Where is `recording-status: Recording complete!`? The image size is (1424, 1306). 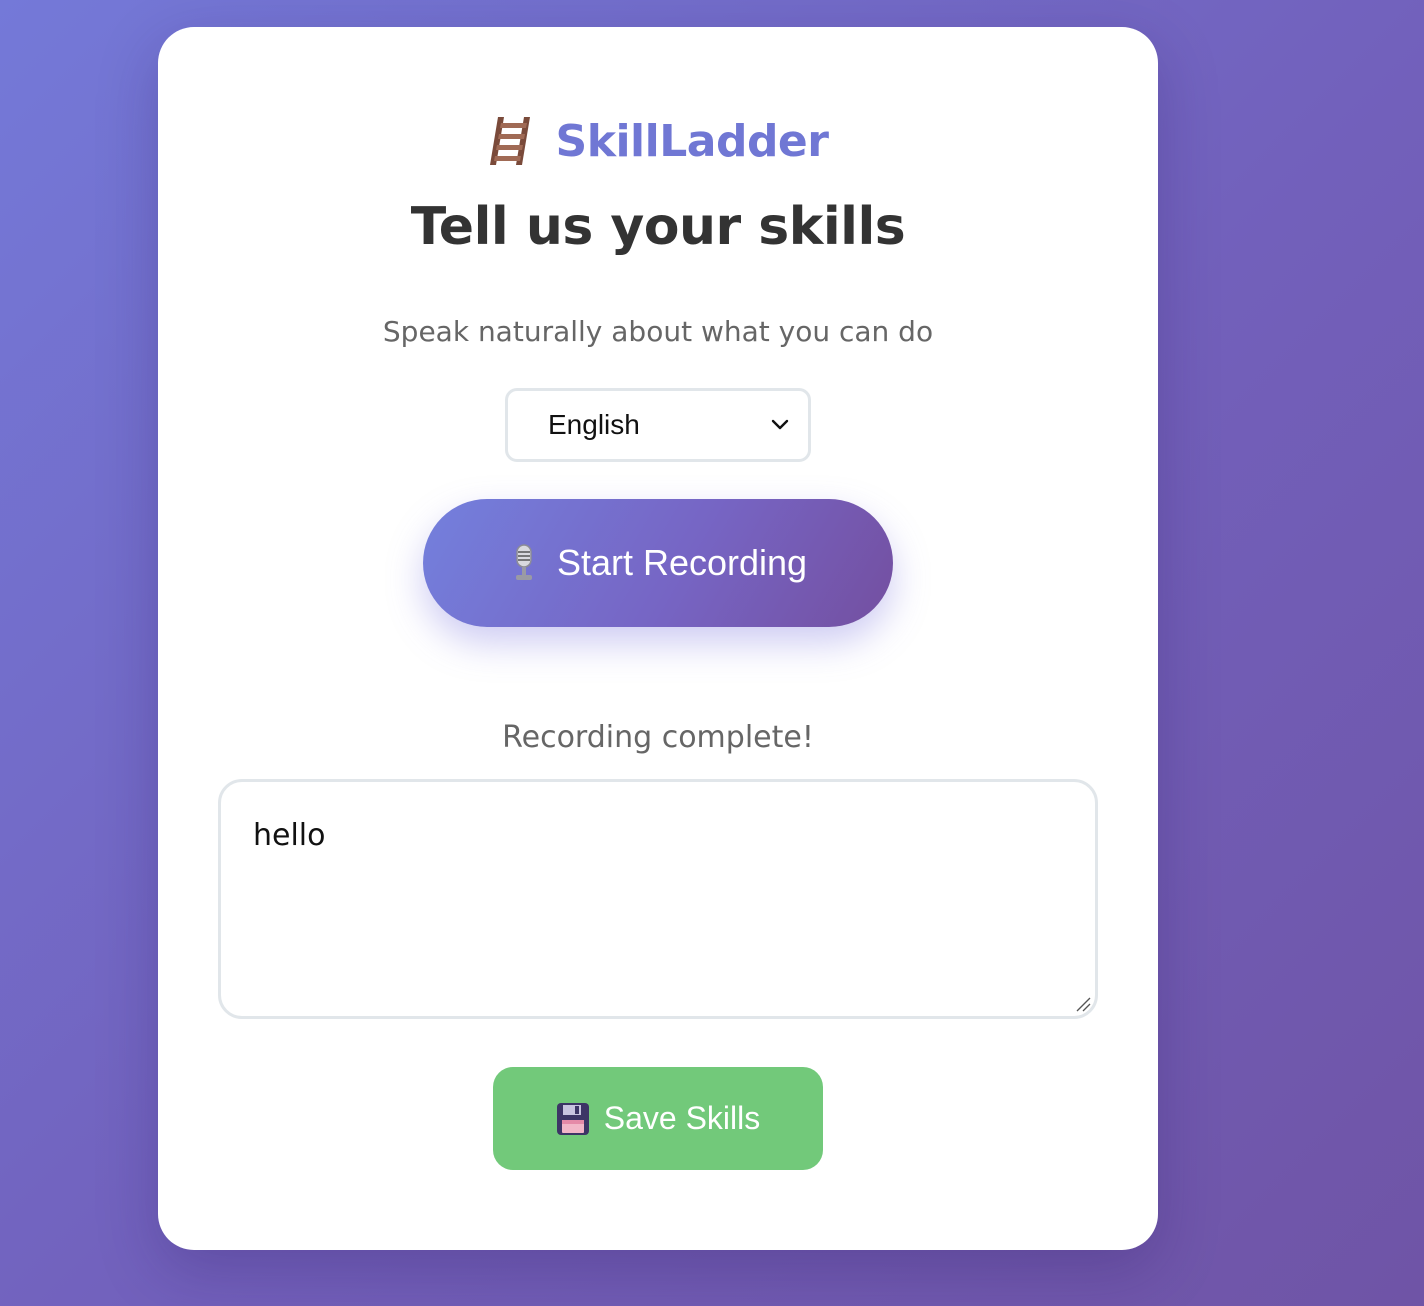
recording-status: Recording complete! is located at coordinates (658, 737).